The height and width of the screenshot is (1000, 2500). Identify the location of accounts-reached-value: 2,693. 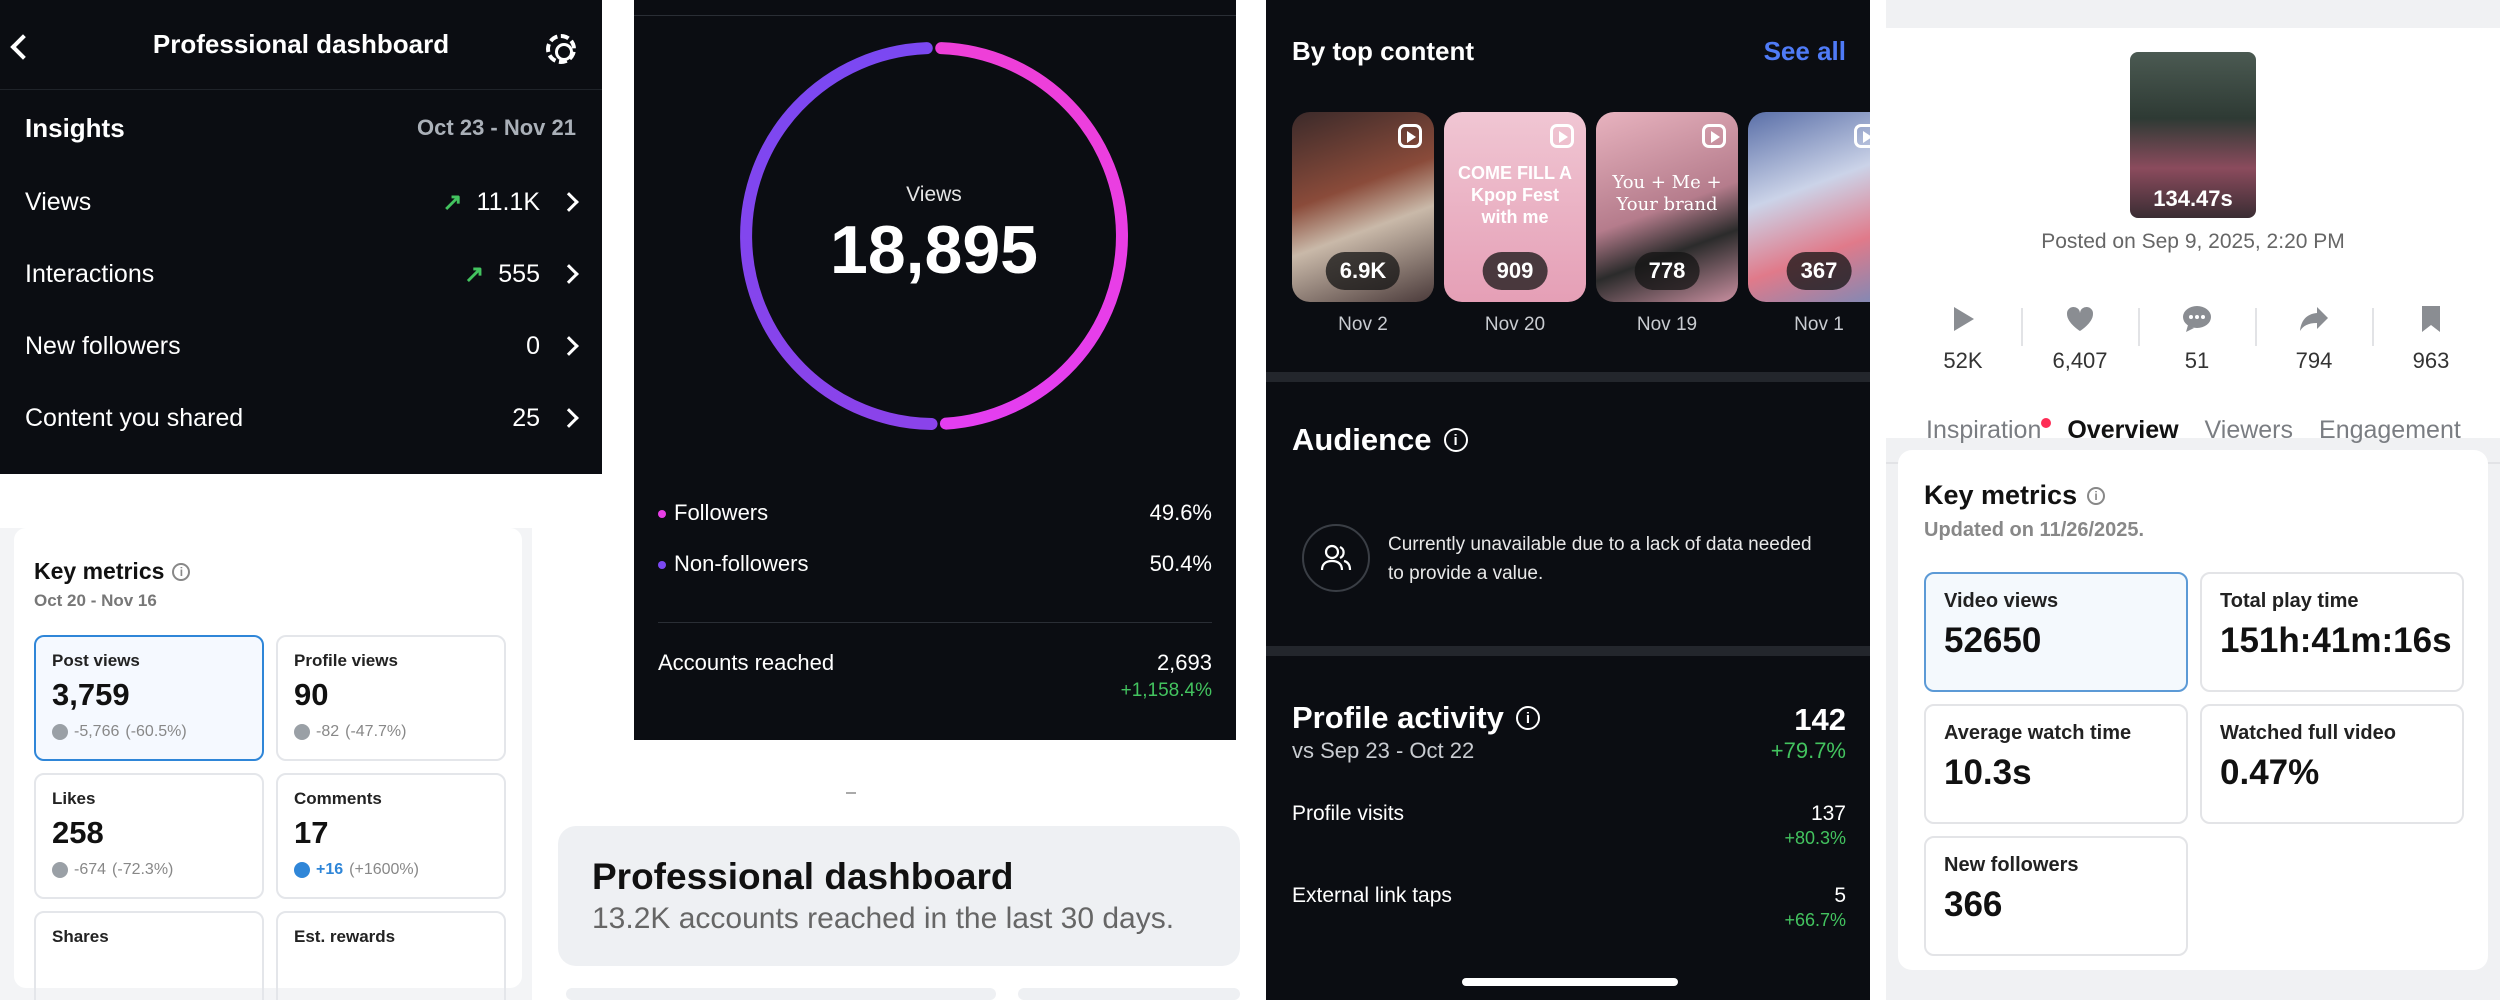
(1184, 662).